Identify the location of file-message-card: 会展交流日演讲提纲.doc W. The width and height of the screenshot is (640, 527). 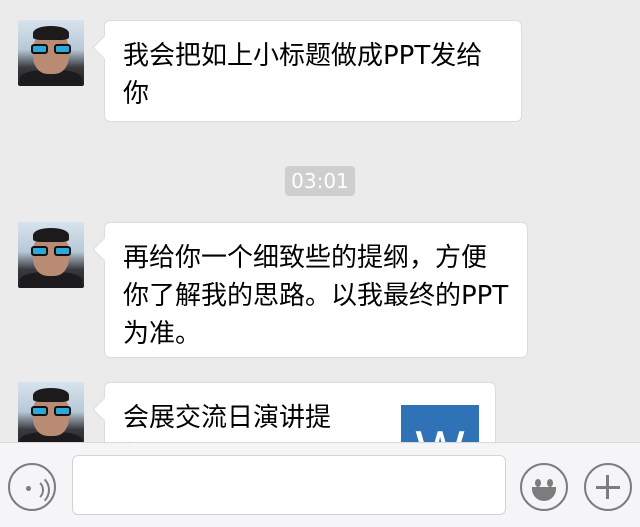
(300, 412).